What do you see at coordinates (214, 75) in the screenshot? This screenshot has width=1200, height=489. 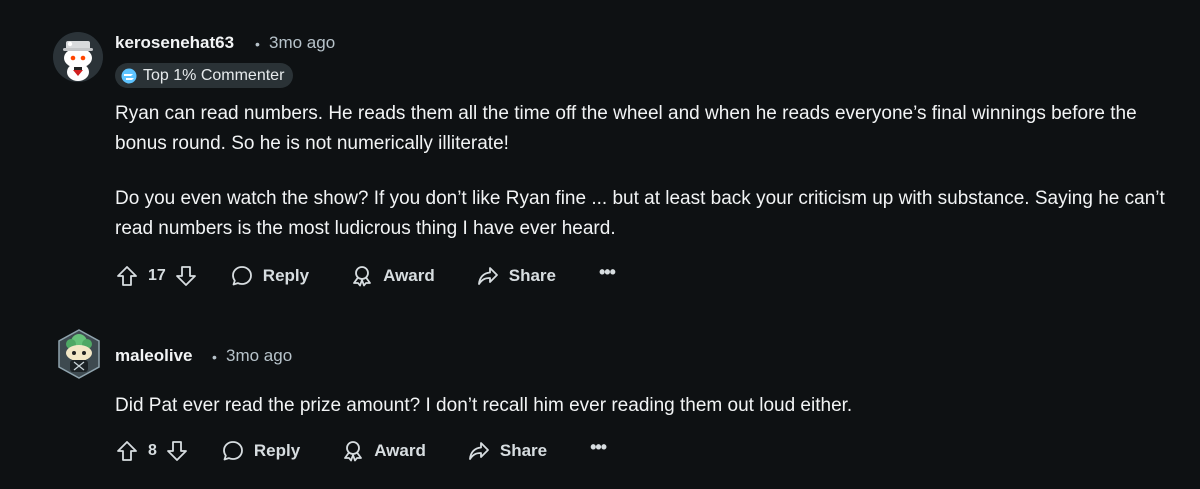 I see `flair-label: Top 1% Commenter` at bounding box center [214, 75].